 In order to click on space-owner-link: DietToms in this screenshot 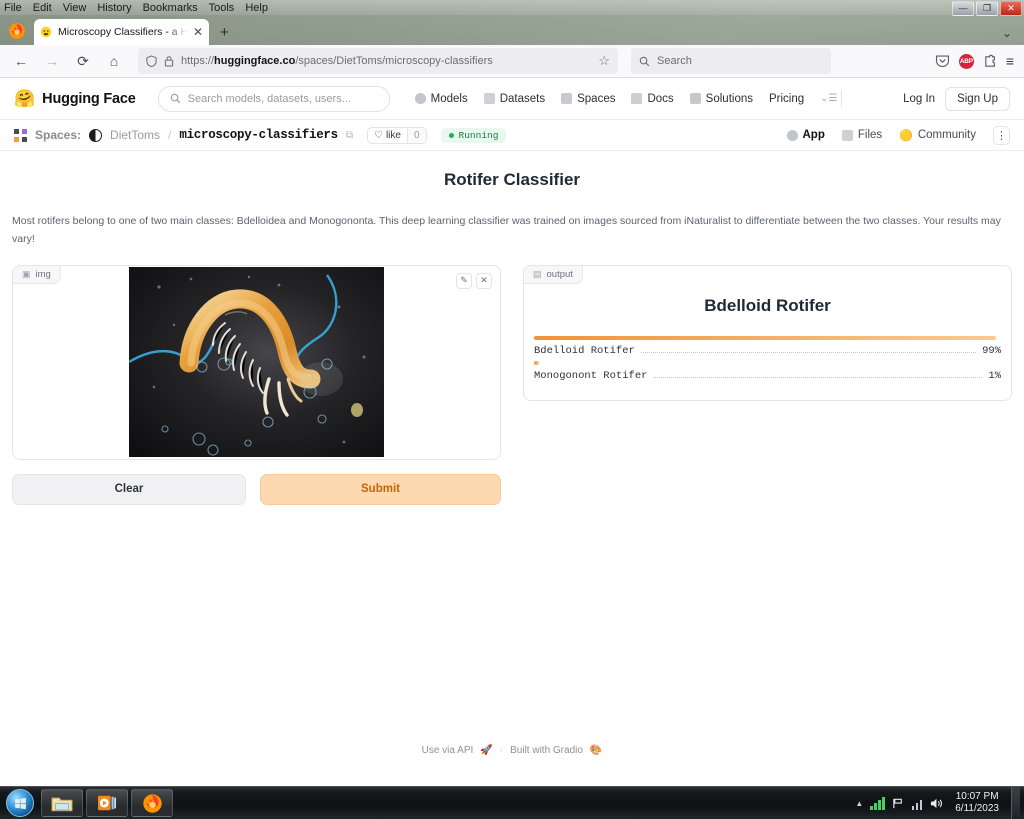, I will do `click(135, 135)`.